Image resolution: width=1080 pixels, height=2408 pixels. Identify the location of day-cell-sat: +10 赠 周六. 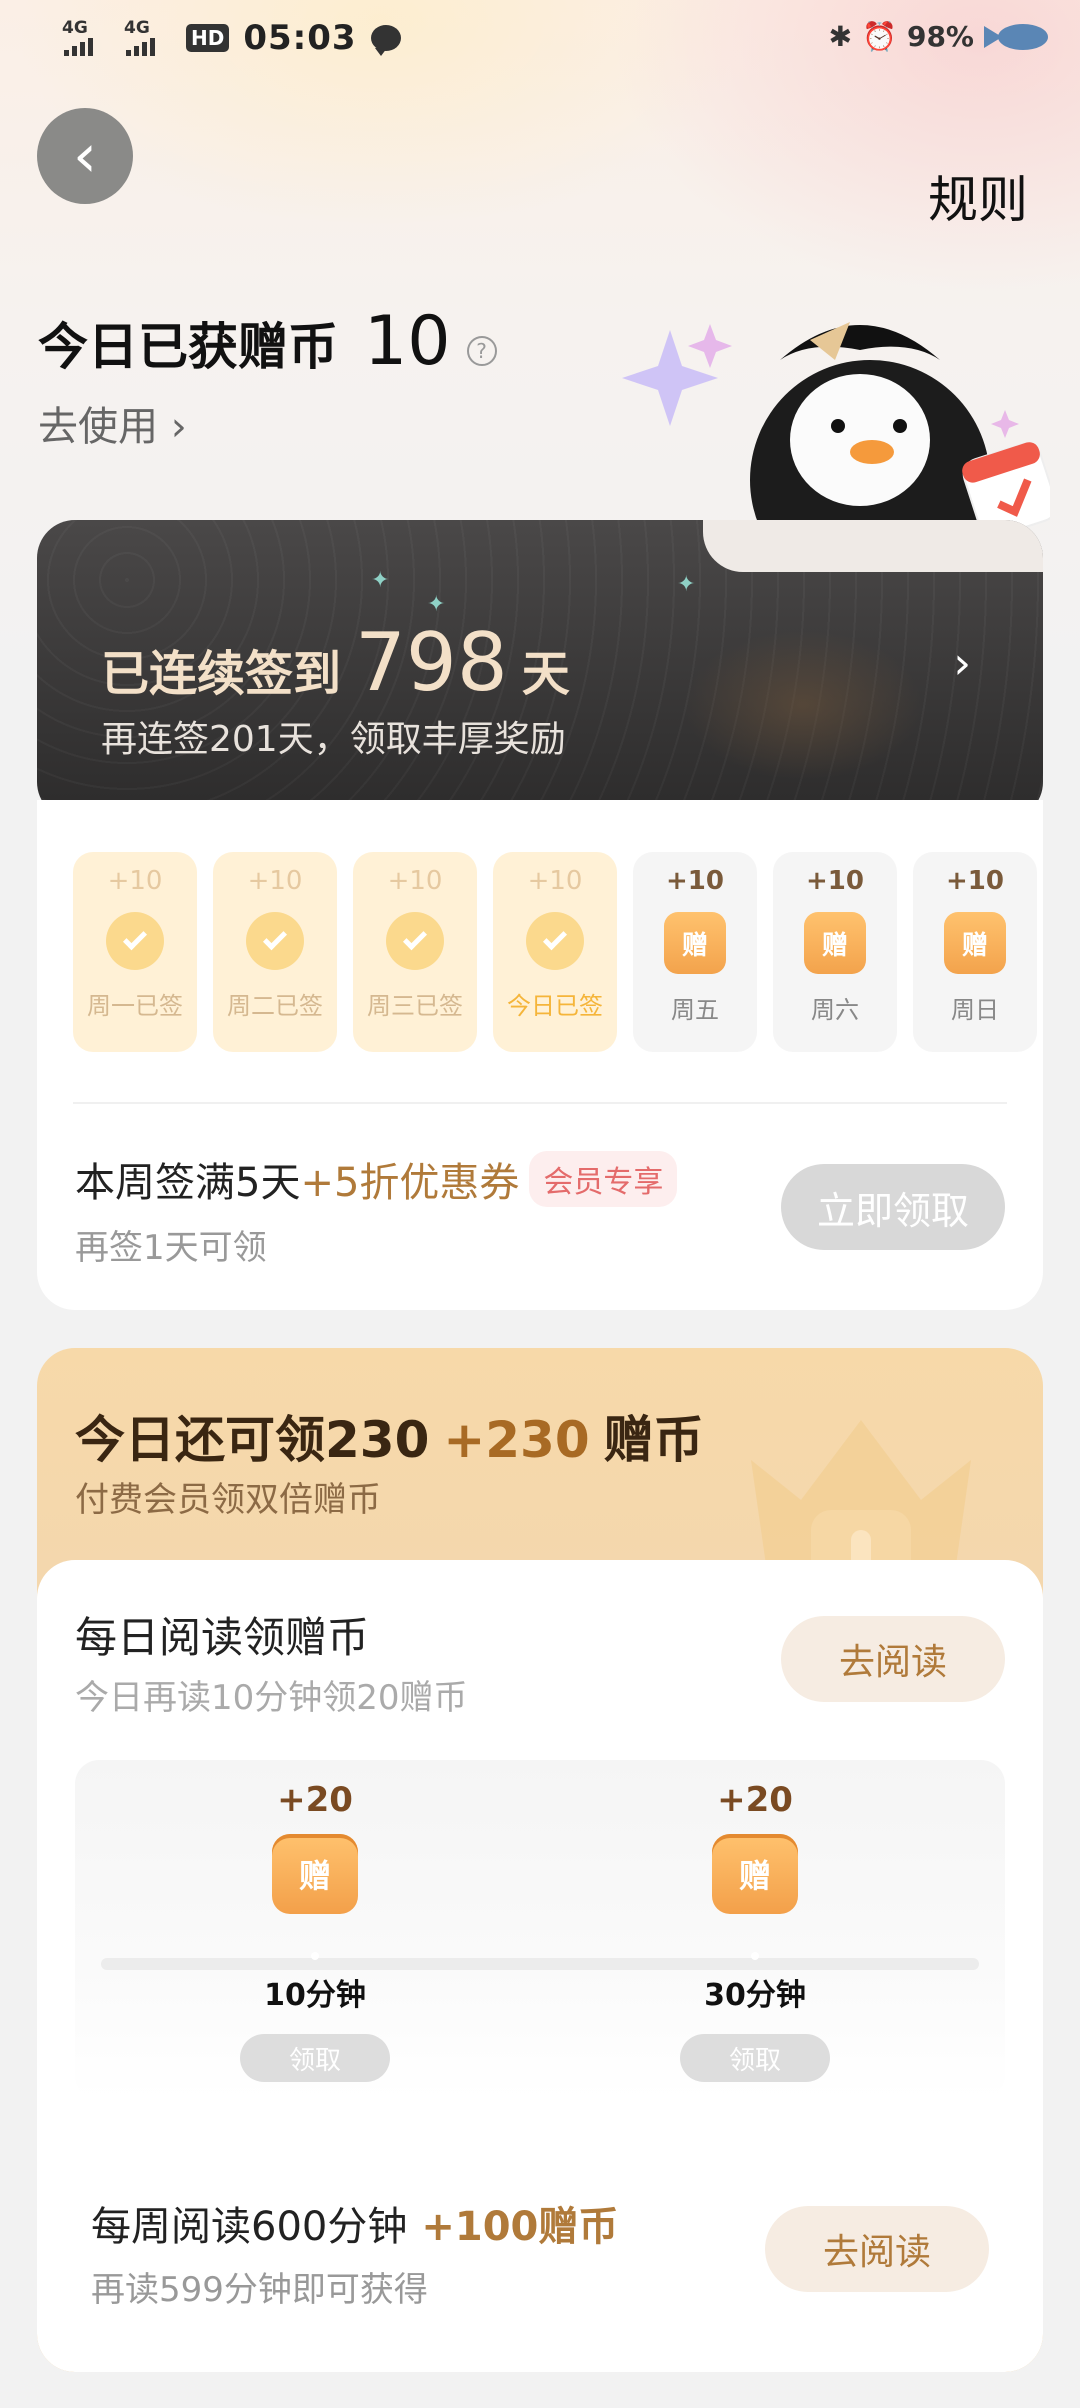
(835, 952).